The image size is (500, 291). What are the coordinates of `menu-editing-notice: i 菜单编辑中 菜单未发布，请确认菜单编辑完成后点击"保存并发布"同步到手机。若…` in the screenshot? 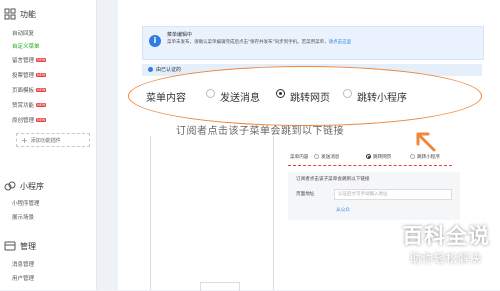 It's located at (313, 43).